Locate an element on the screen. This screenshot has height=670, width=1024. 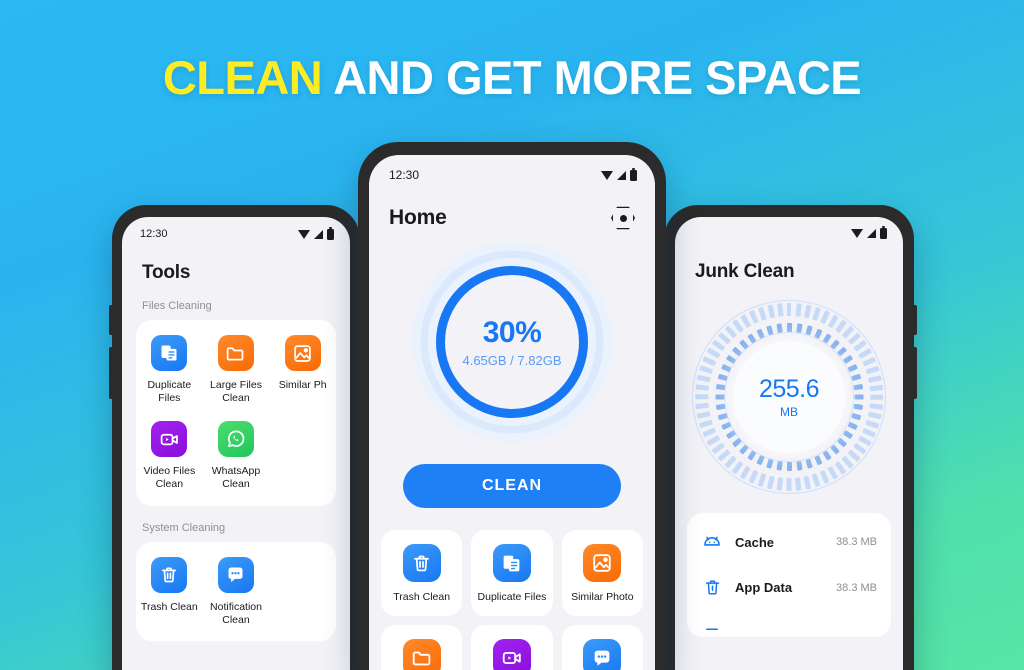
tool-video-files-clean: Video Files Clean is located at coordinates (169, 456).